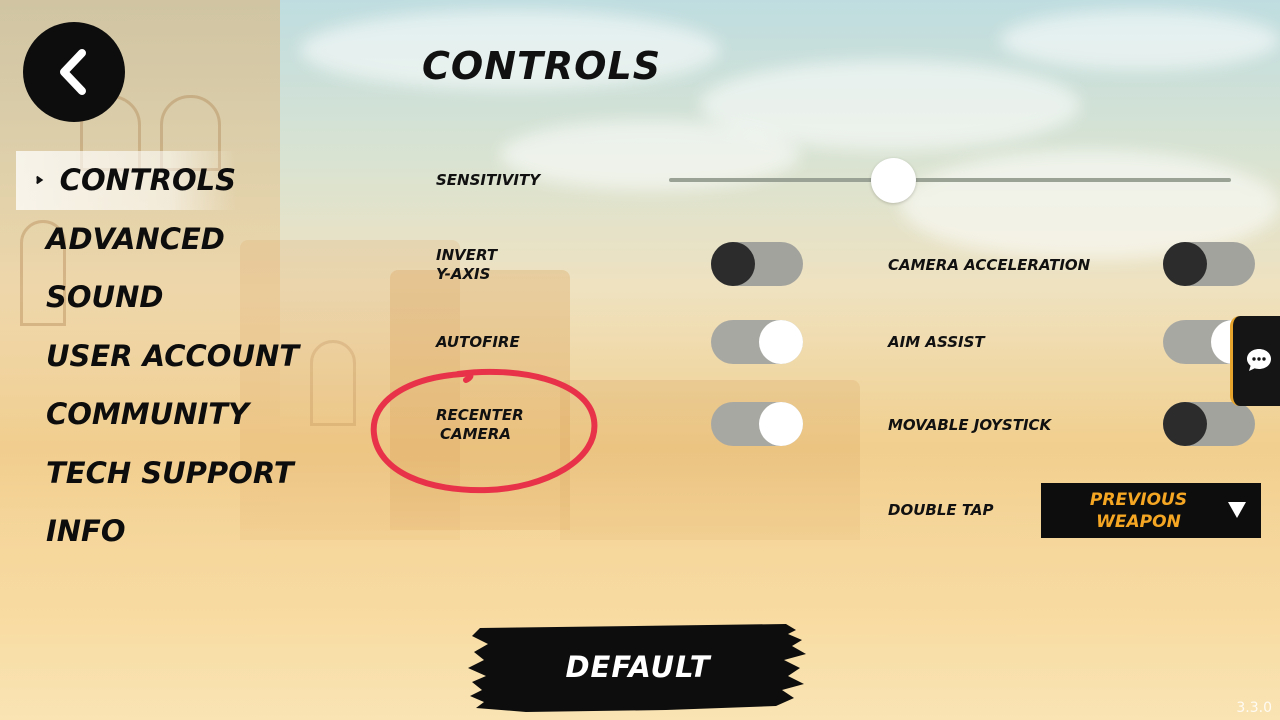 This screenshot has width=1280, height=720. I want to click on autofire-label: AUTOFIRE, so click(478, 342).